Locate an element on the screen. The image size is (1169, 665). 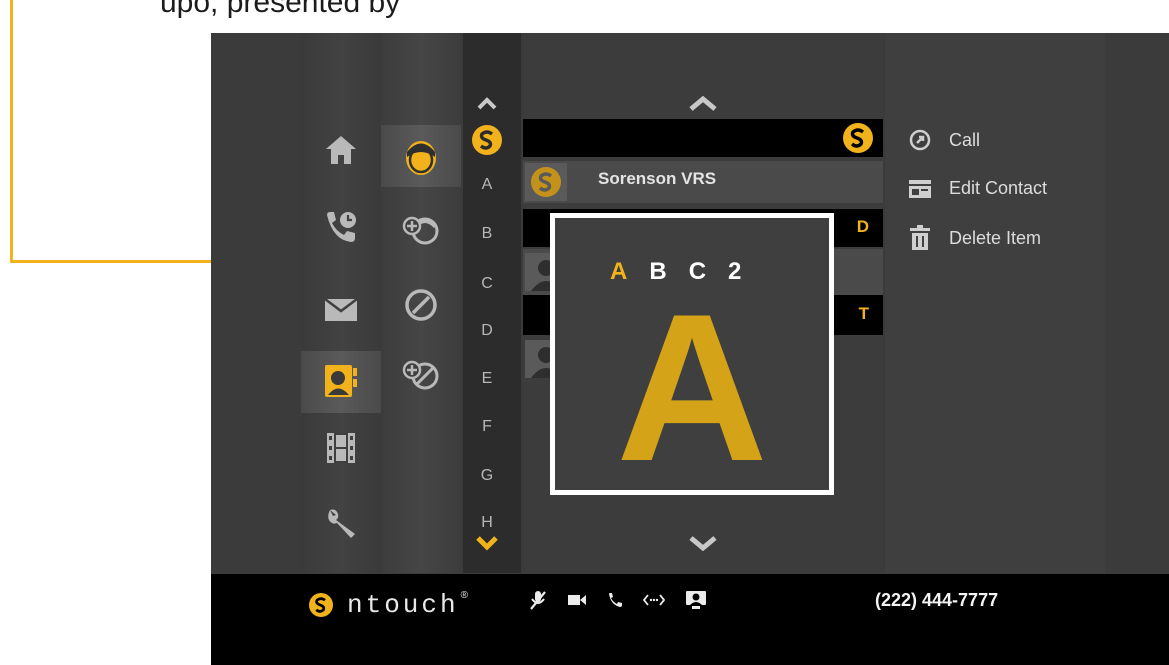
alpha-scroll-up-icon is located at coordinates (487, 103).